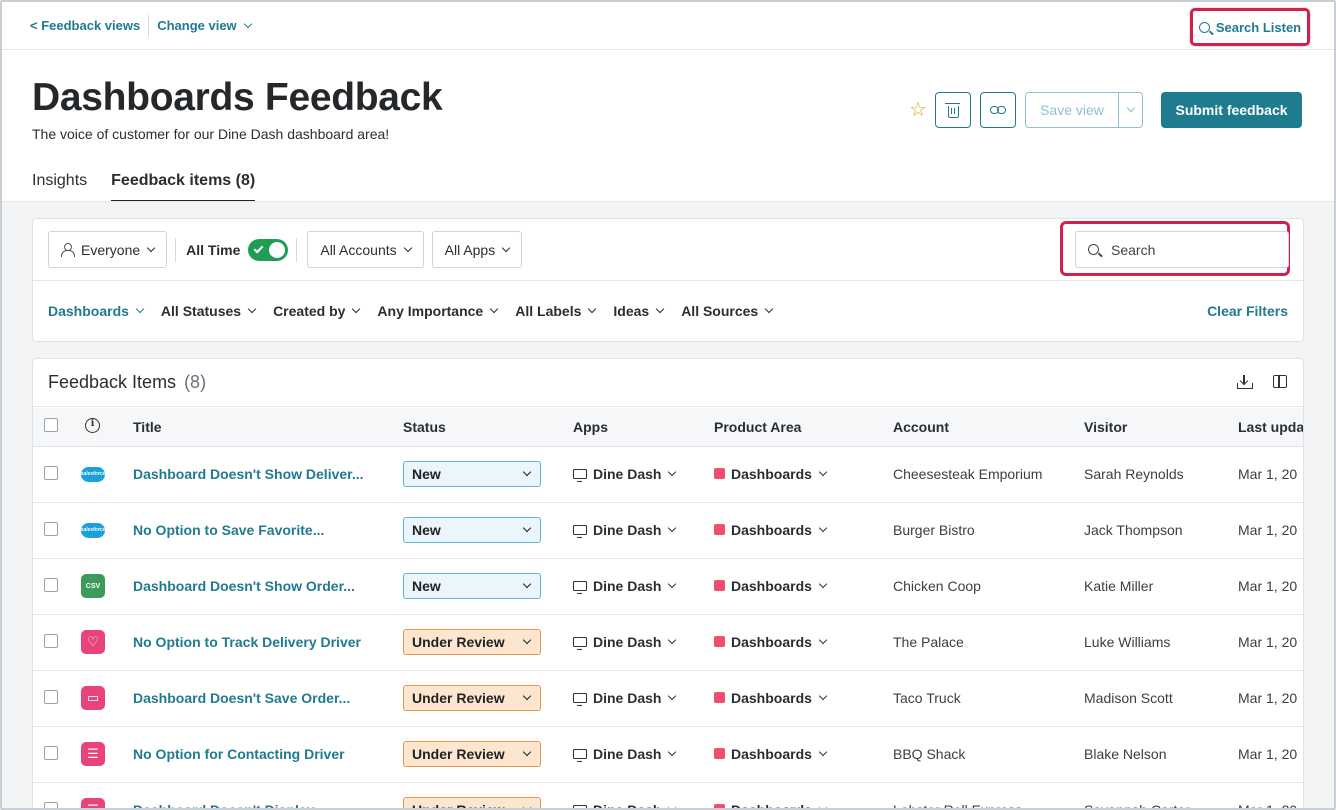 This screenshot has width=1336, height=810. What do you see at coordinates (247, 642) in the screenshot?
I see `feedback-title-link: No Option to Track Delivery Driver` at bounding box center [247, 642].